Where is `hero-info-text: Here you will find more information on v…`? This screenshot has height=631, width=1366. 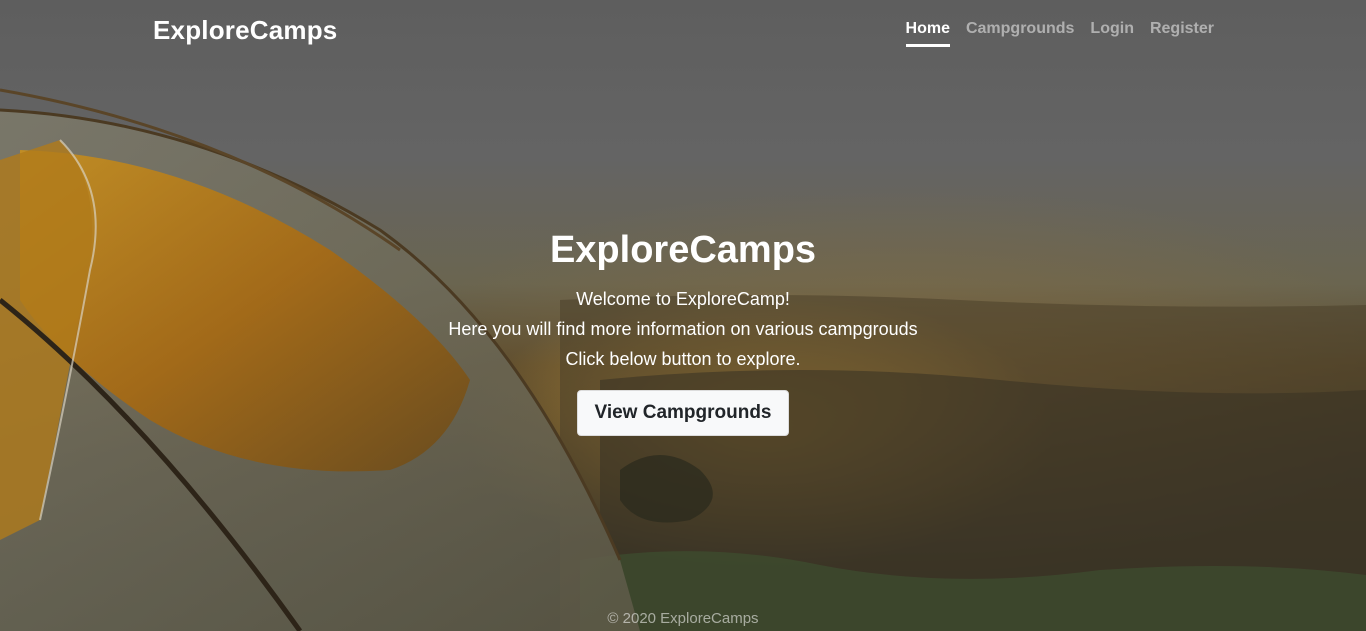
hero-info-text: Here you will find more information on v… is located at coordinates (683, 329).